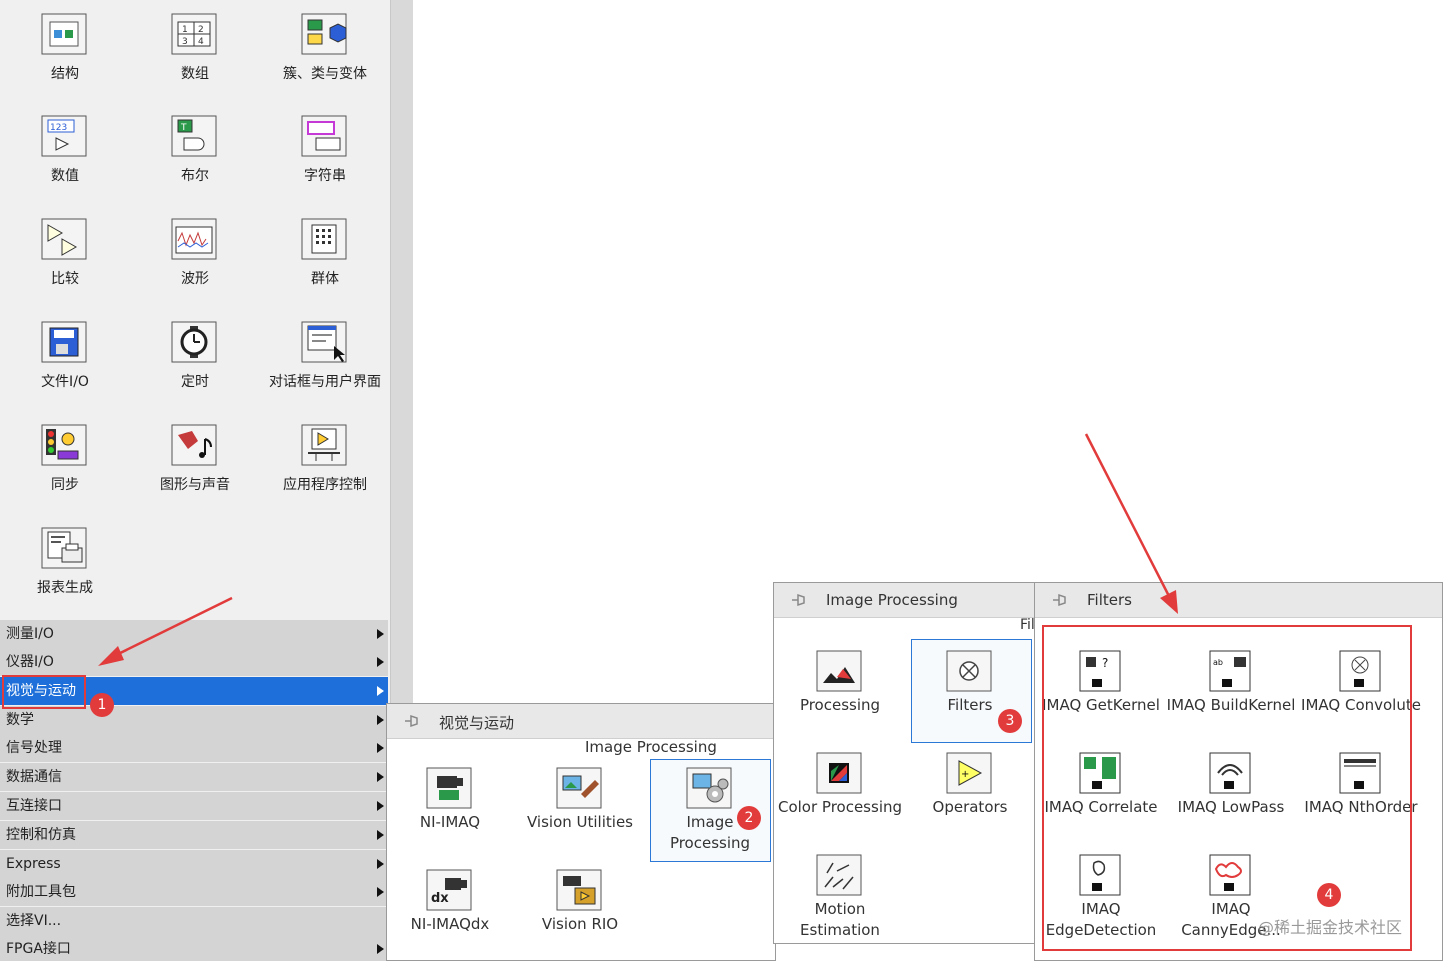 This screenshot has width=1445, height=963. What do you see at coordinates (324, 33) in the screenshot?
I see `cluster-icon` at bounding box center [324, 33].